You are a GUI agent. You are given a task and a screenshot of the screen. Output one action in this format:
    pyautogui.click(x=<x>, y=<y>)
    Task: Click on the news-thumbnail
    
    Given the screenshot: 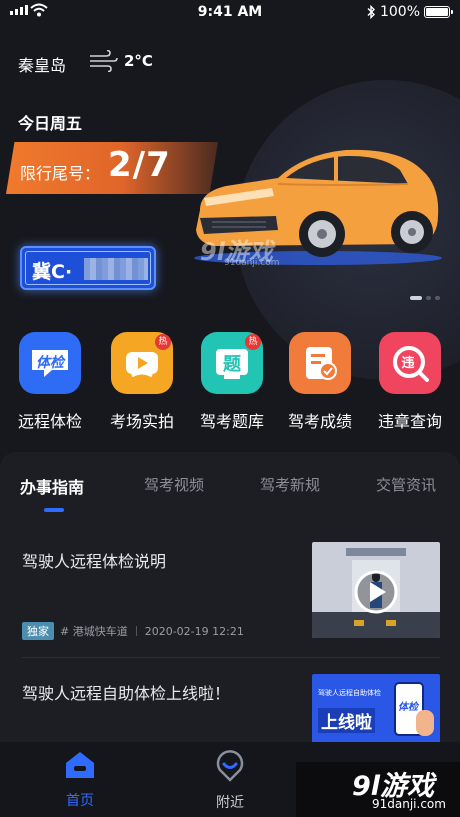 What is the action you would take?
    pyautogui.click(x=376, y=590)
    